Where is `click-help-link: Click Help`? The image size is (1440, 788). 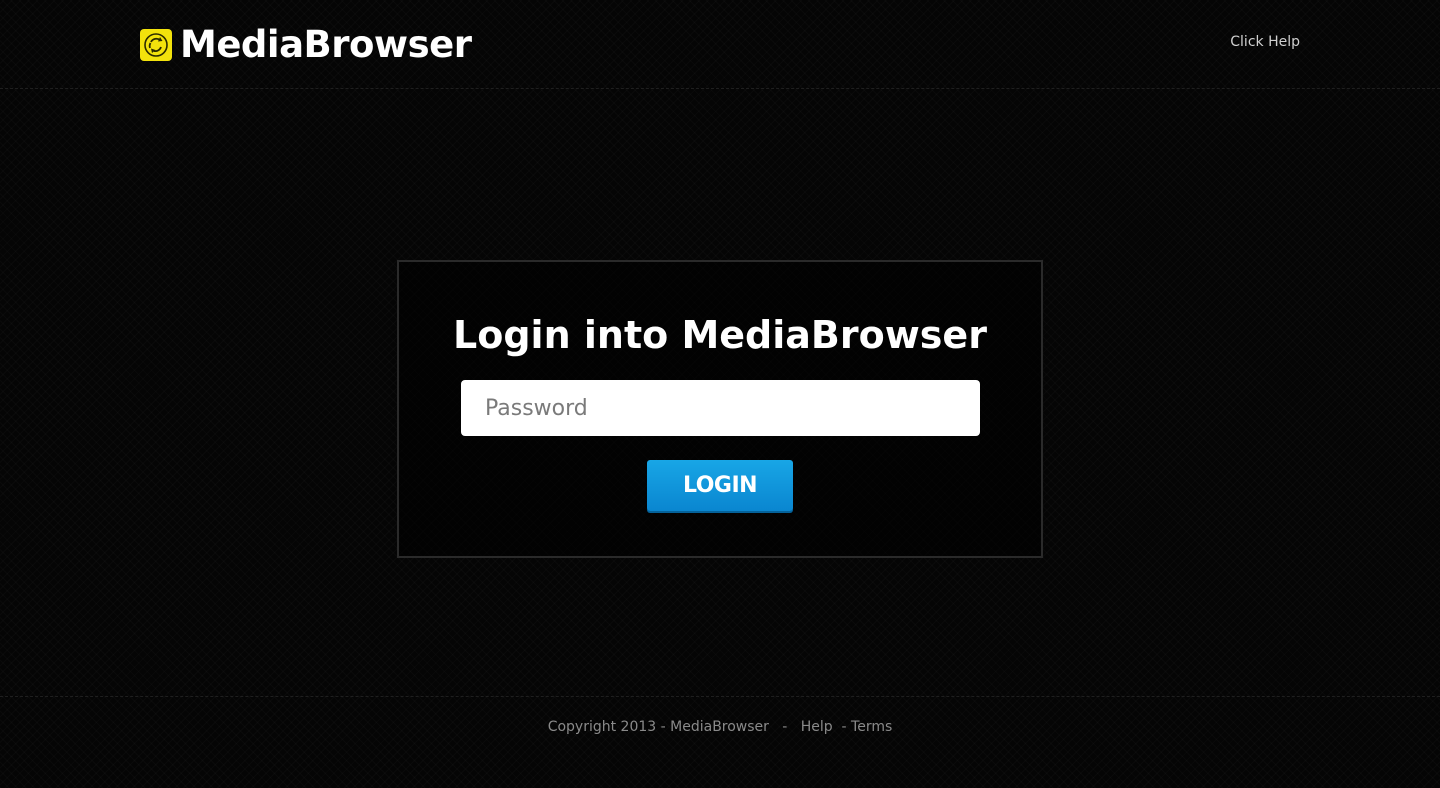
click-help-link: Click Help is located at coordinates (1265, 42).